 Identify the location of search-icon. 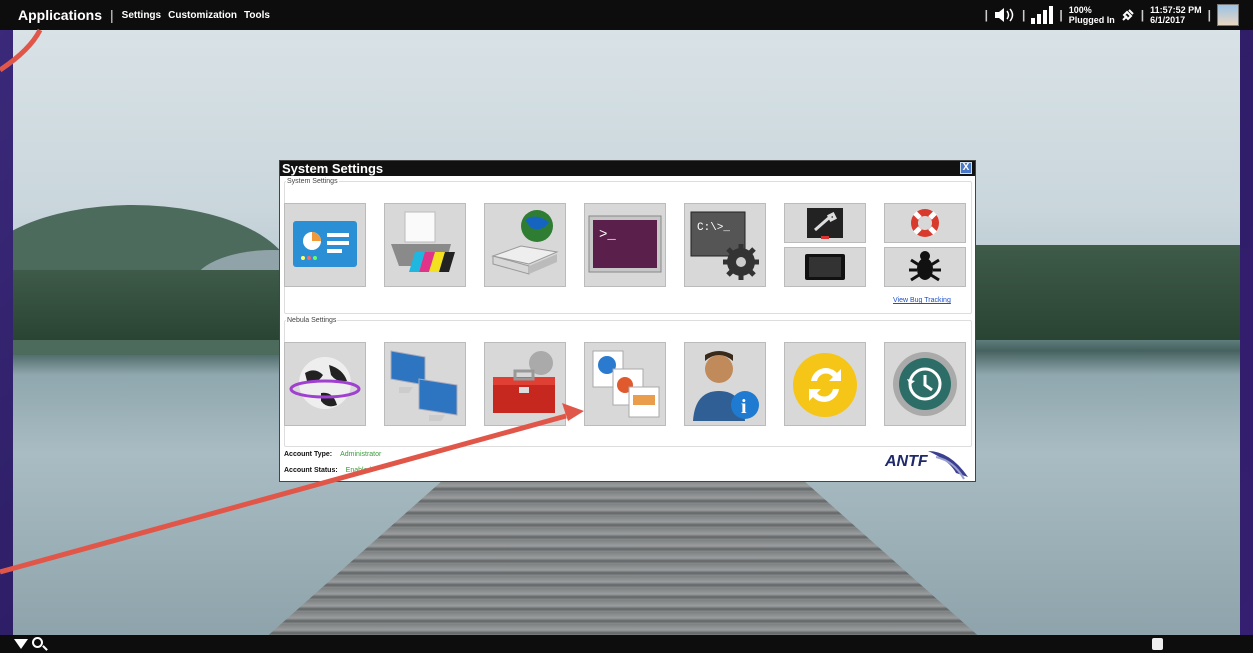
(37, 642).